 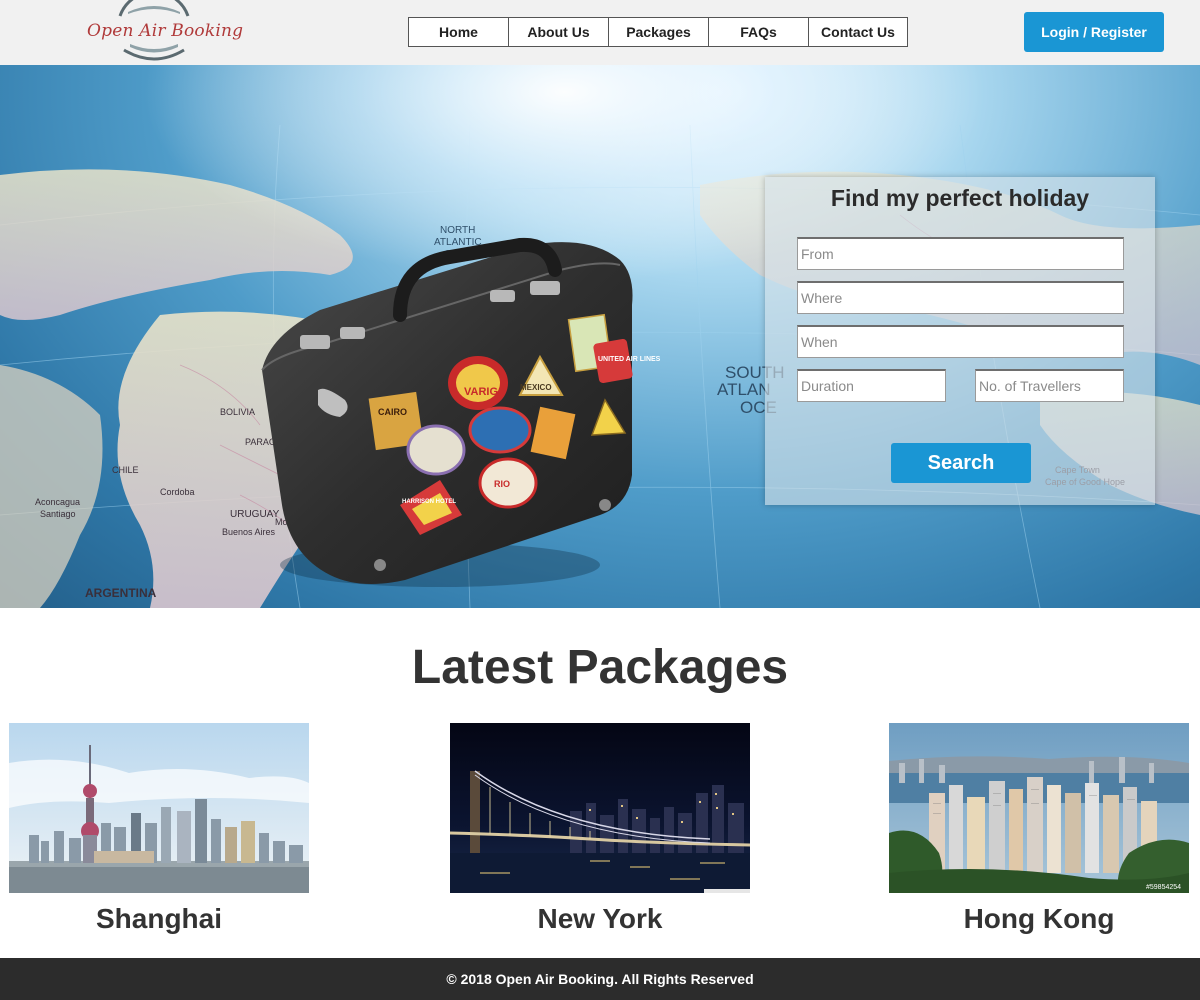 What do you see at coordinates (960, 198) in the screenshot?
I see `search-title: Find my perfect holiday` at bounding box center [960, 198].